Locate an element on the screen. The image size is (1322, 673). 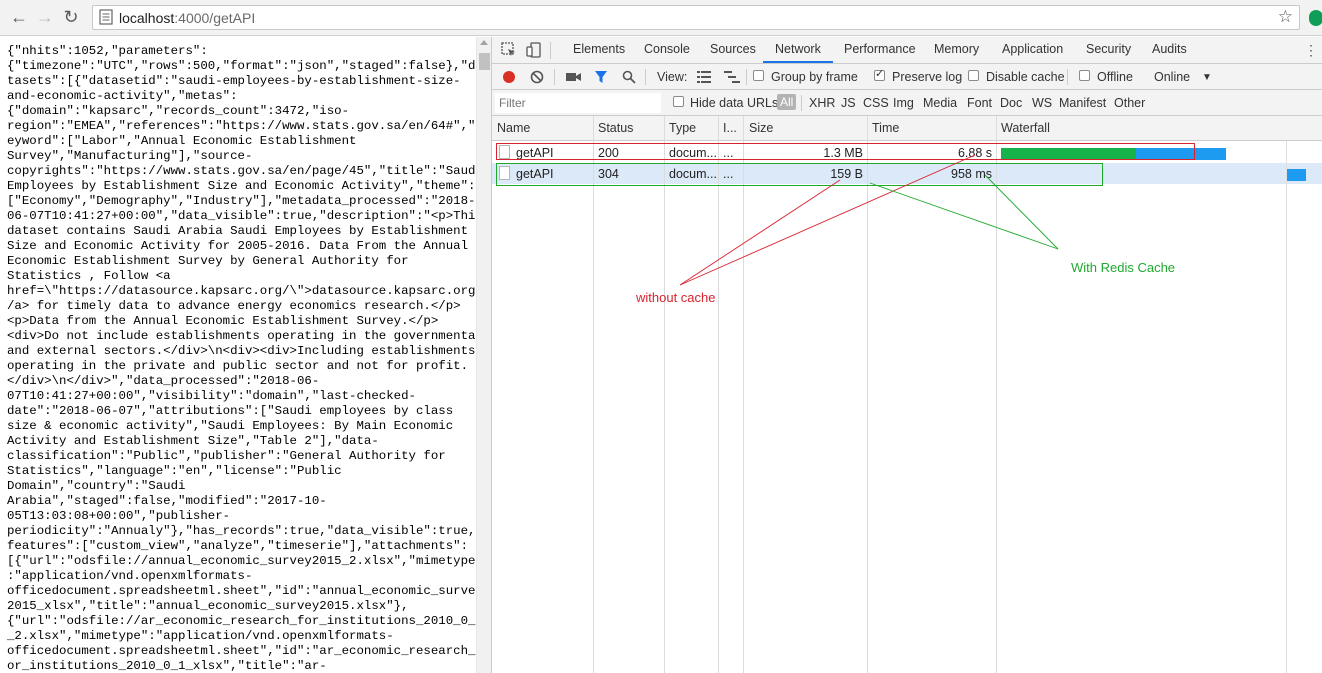
column-size: Size is located at coordinates (761, 128).